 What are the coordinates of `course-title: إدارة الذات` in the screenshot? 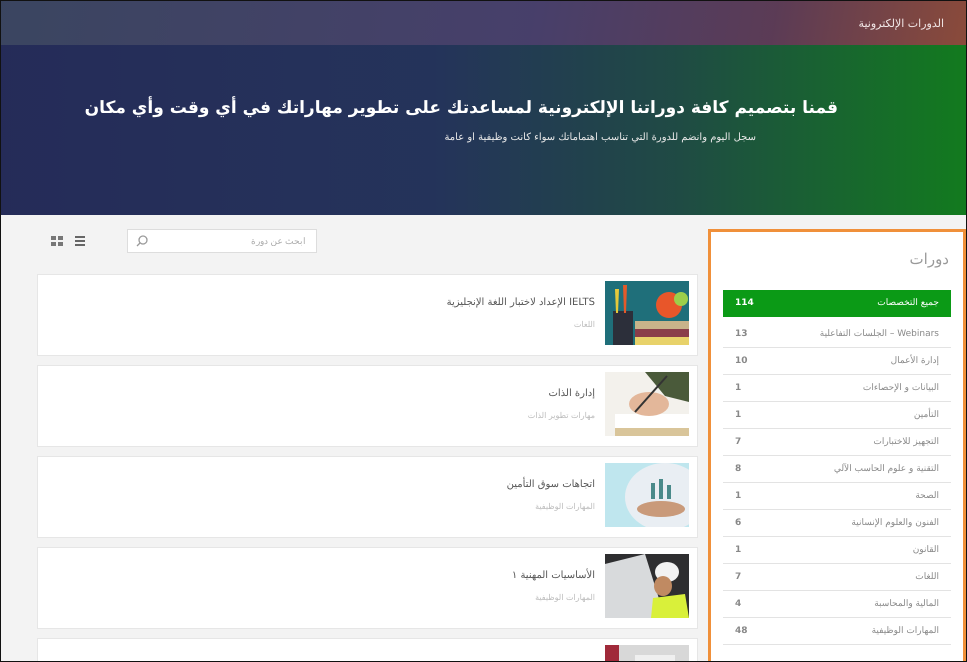 It's located at (571, 393).